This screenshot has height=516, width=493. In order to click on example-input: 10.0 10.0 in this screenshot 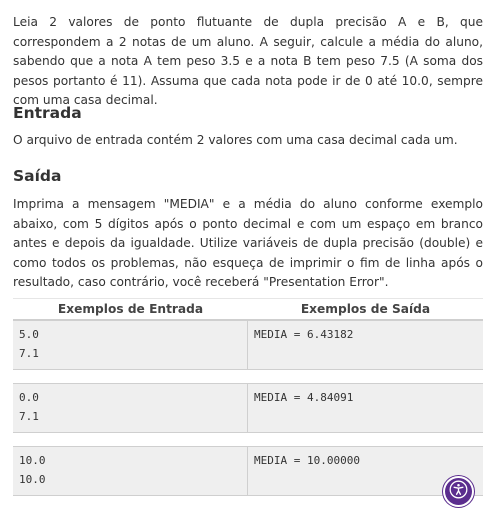, I will do `click(130, 471)`.